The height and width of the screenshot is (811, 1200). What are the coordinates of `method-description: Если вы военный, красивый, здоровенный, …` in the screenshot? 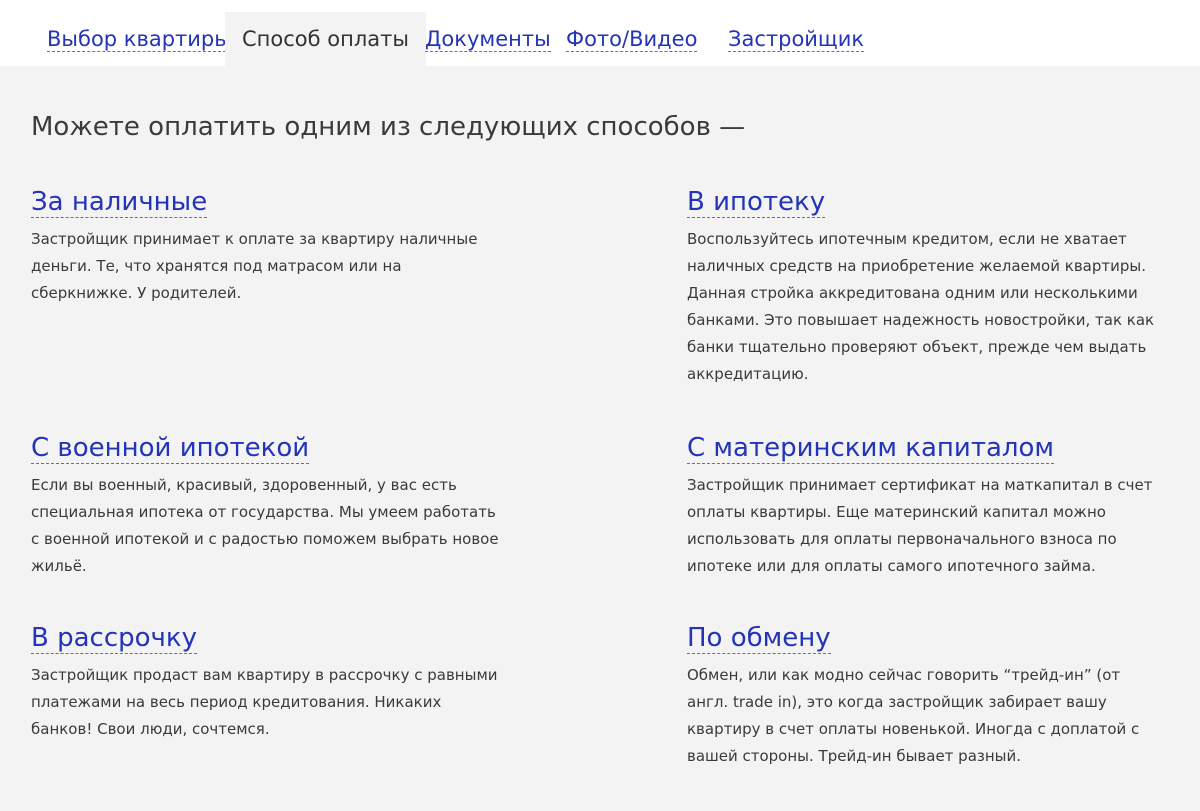 It's located at (265, 525).